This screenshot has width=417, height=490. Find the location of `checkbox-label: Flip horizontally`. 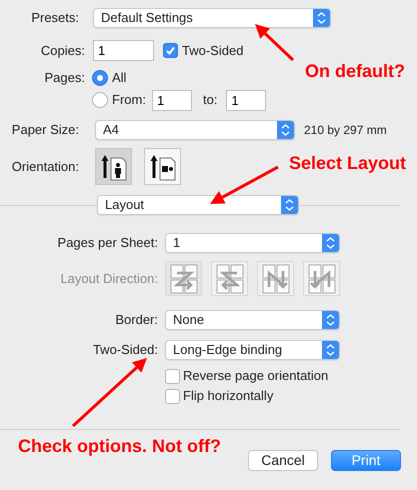

checkbox-label: Flip horizontally is located at coordinates (228, 396).